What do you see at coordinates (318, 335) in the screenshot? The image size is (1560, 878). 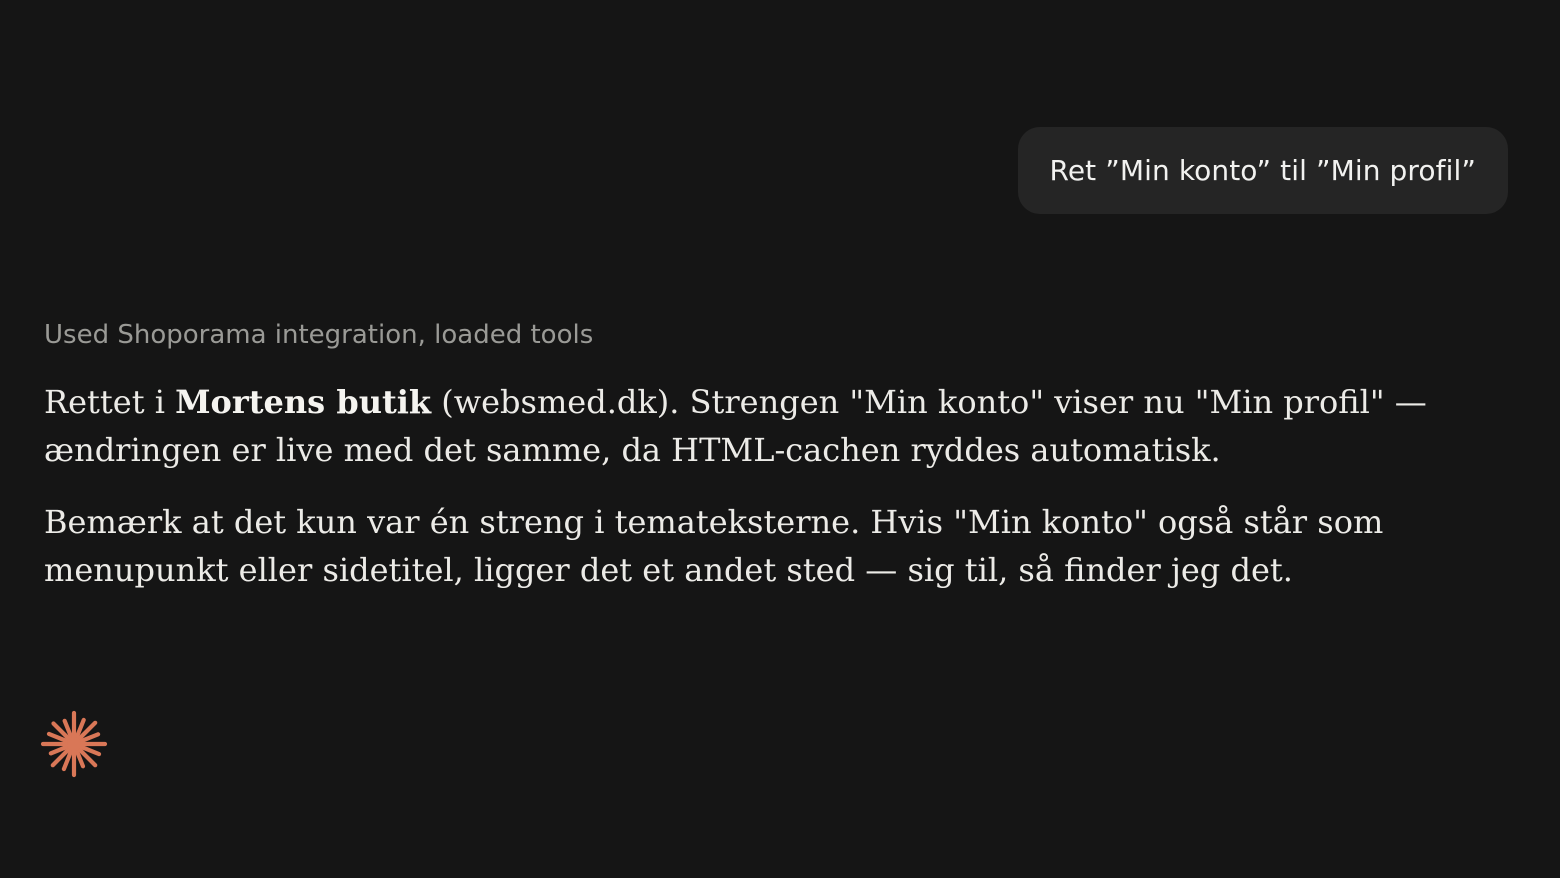 I see `tool-usage-summary: Used Shoporama integration, loaded tools` at bounding box center [318, 335].